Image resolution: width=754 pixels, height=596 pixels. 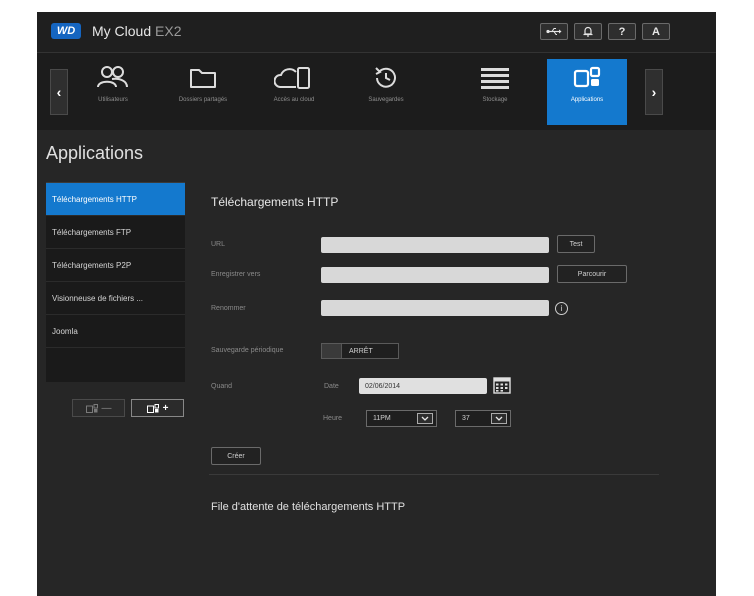 I want to click on nav-item-applications: Applications, so click(x=587, y=92).